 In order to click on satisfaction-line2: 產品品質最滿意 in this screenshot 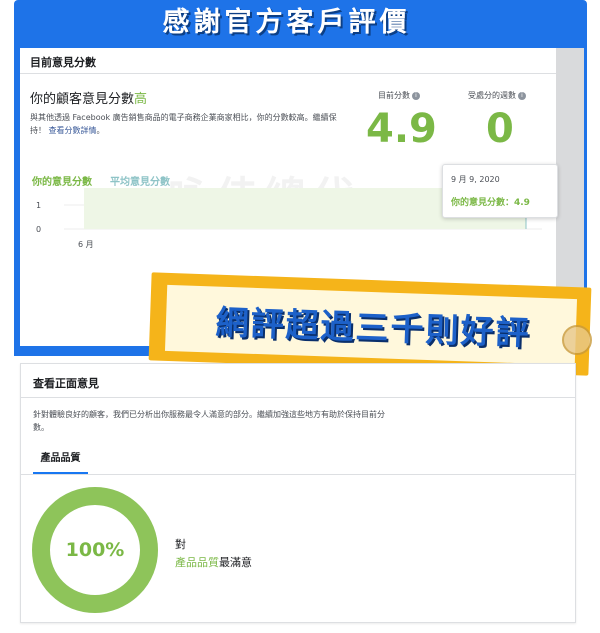, I will do `click(213, 562)`.